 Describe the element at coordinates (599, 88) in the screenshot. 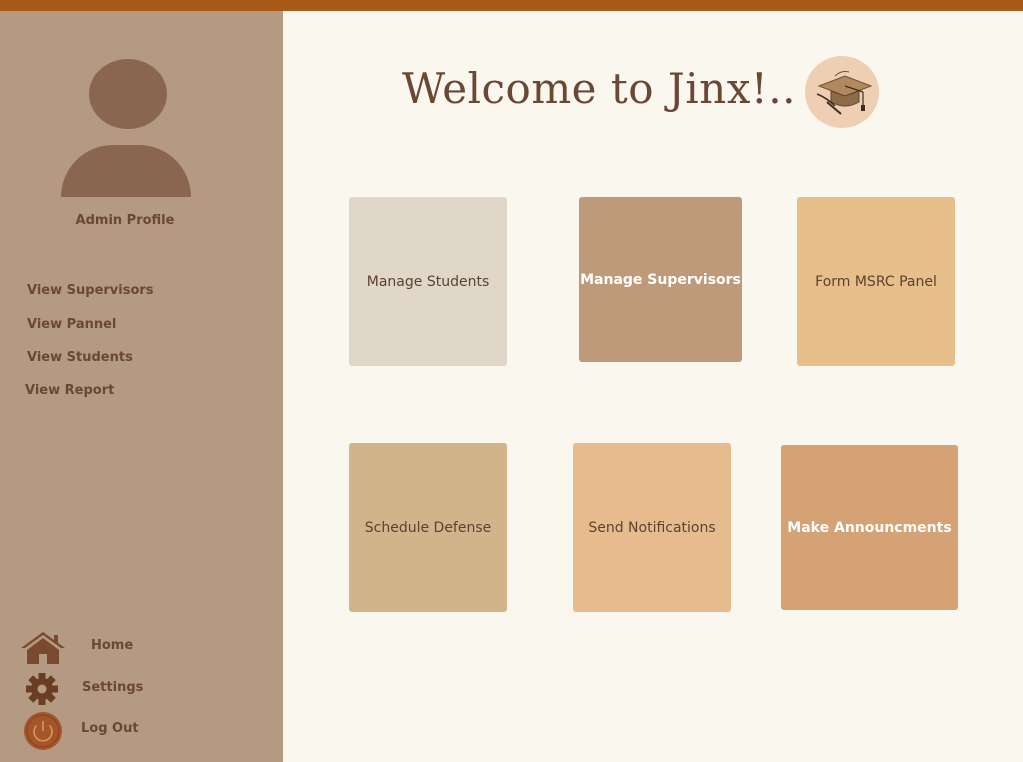

I see `welcome-title: Welcome to Jinx!..` at that location.